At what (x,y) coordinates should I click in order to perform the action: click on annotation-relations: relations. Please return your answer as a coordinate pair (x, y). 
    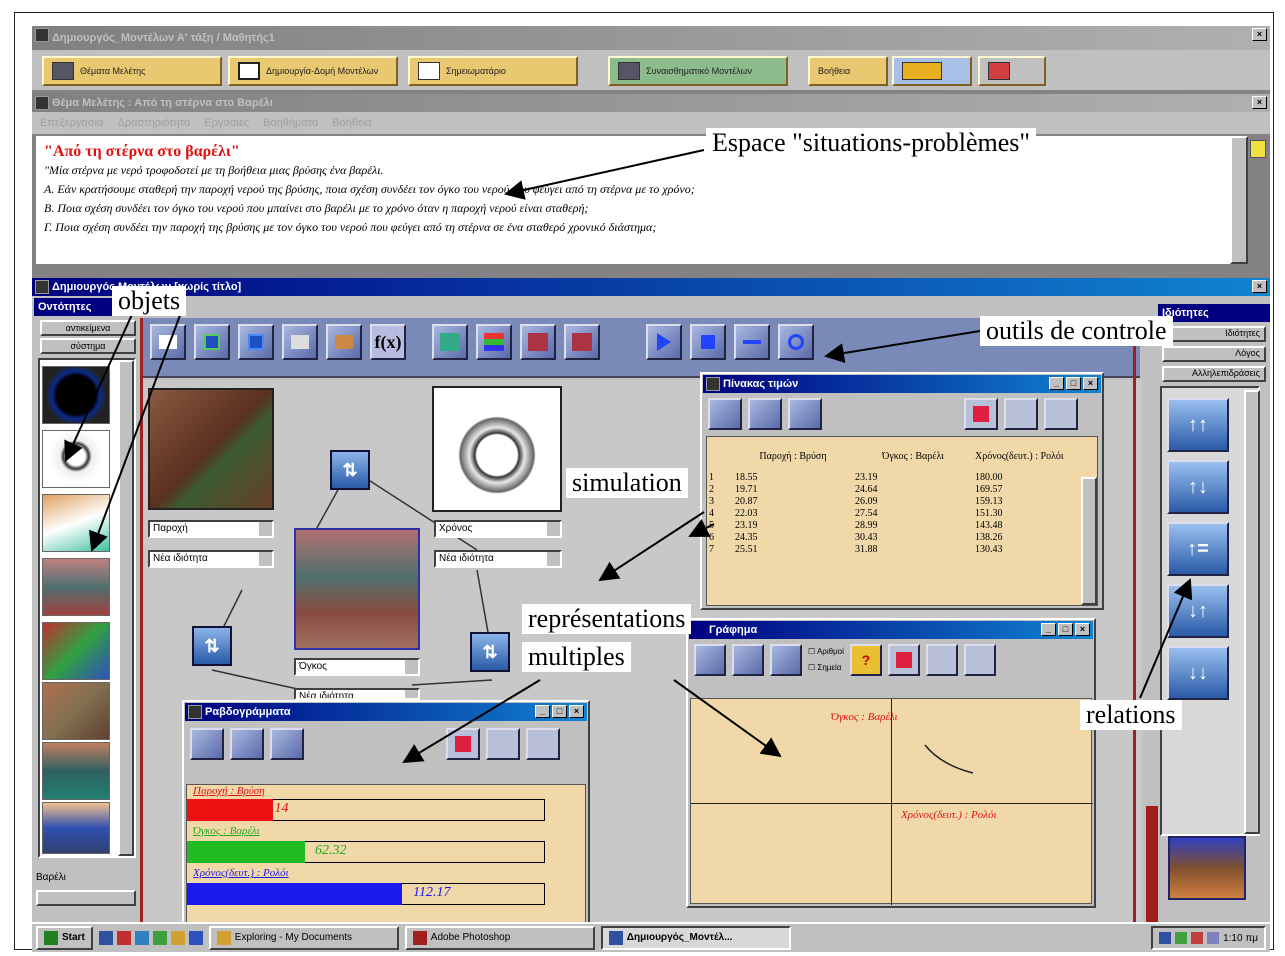
    Looking at the image, I should click on (1131, 715).